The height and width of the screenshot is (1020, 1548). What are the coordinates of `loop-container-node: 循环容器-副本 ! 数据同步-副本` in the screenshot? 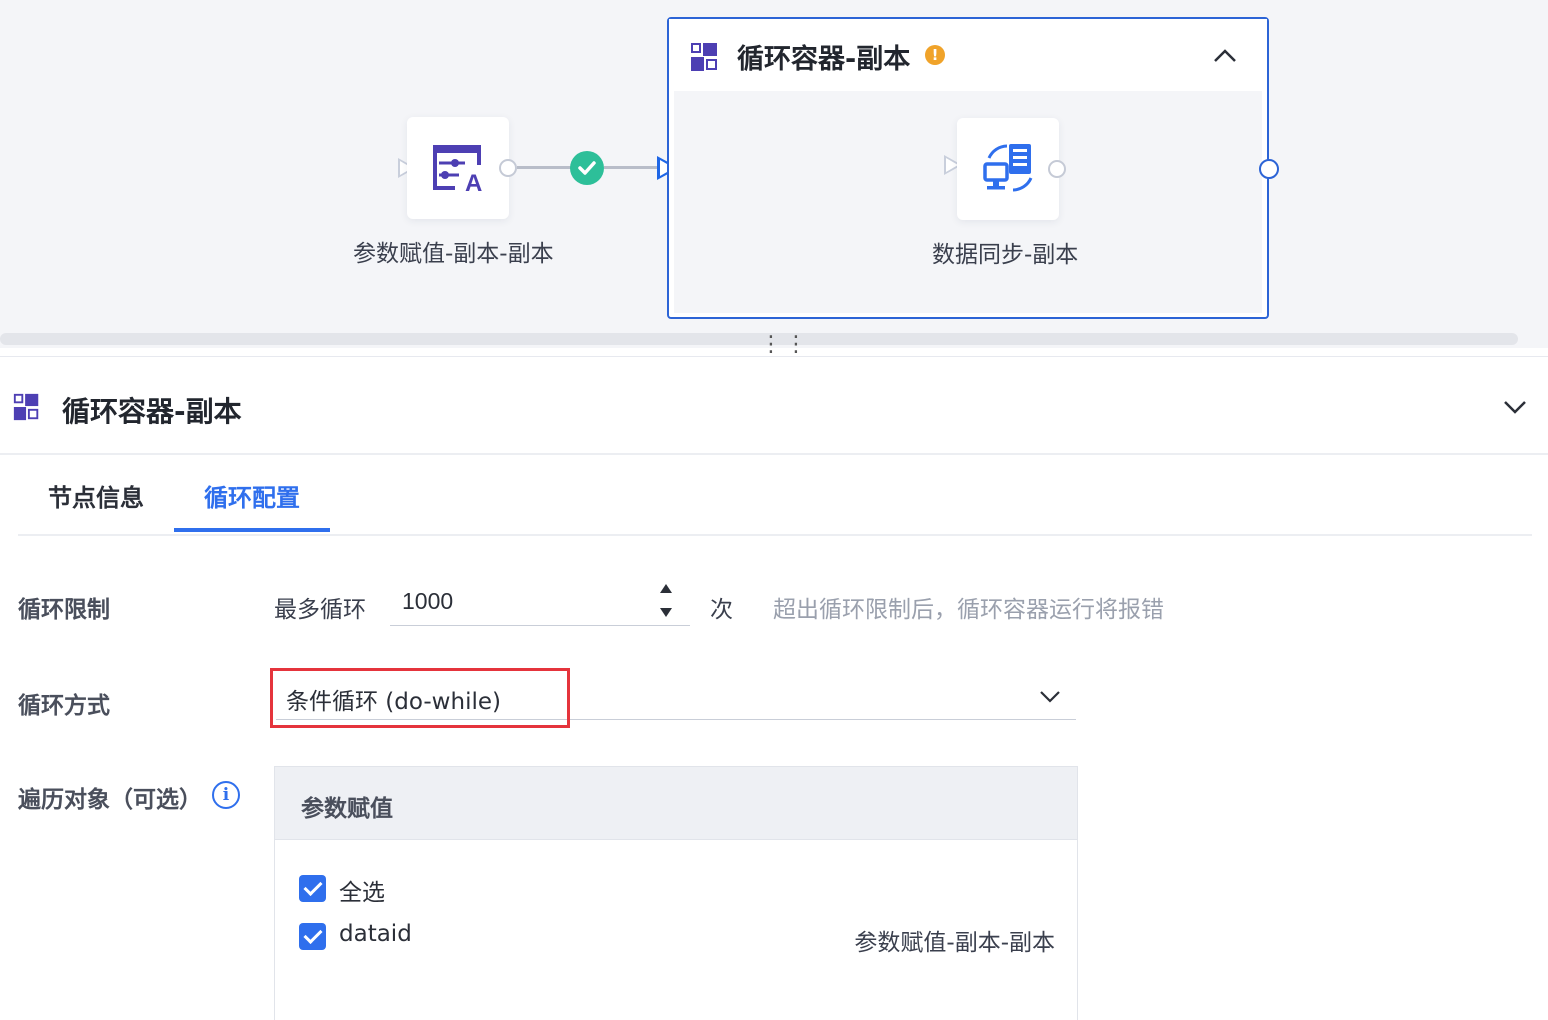 It's located at (973, 168).